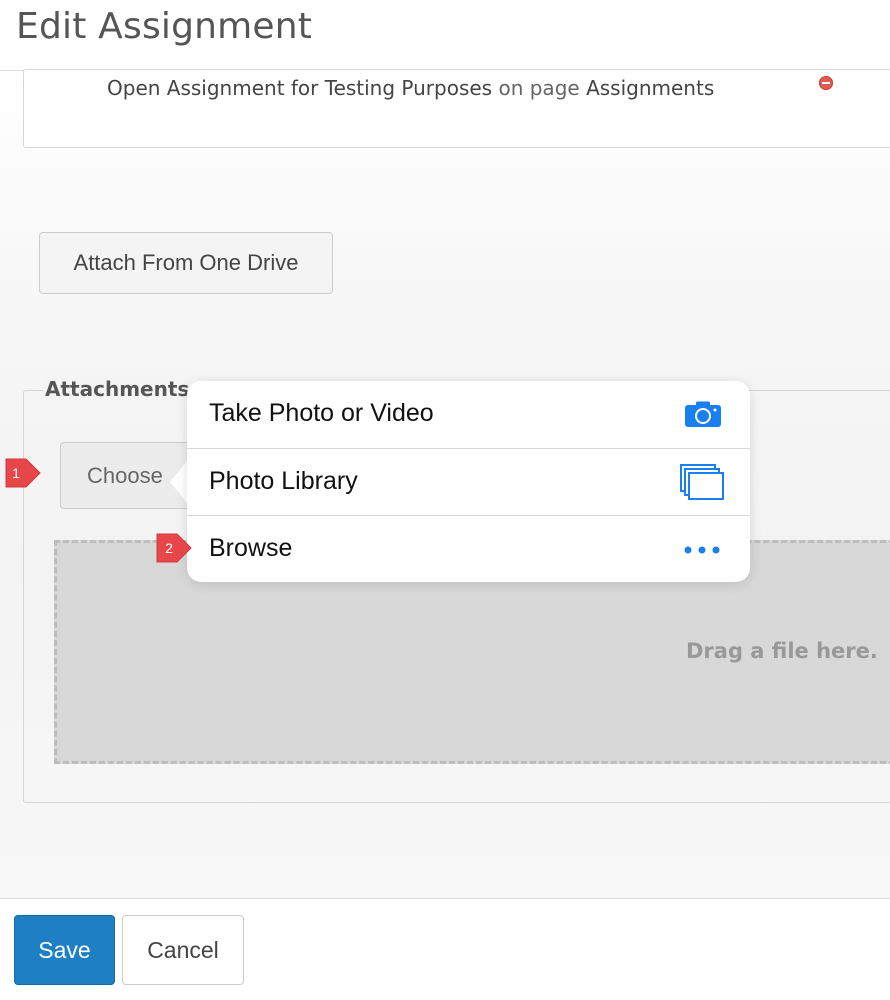 This screenshot has height=1000, width=890. What do you see at coordinates (826, 83) in the screenshot?
I see `remove-icon` at bounding box center [826, 83].